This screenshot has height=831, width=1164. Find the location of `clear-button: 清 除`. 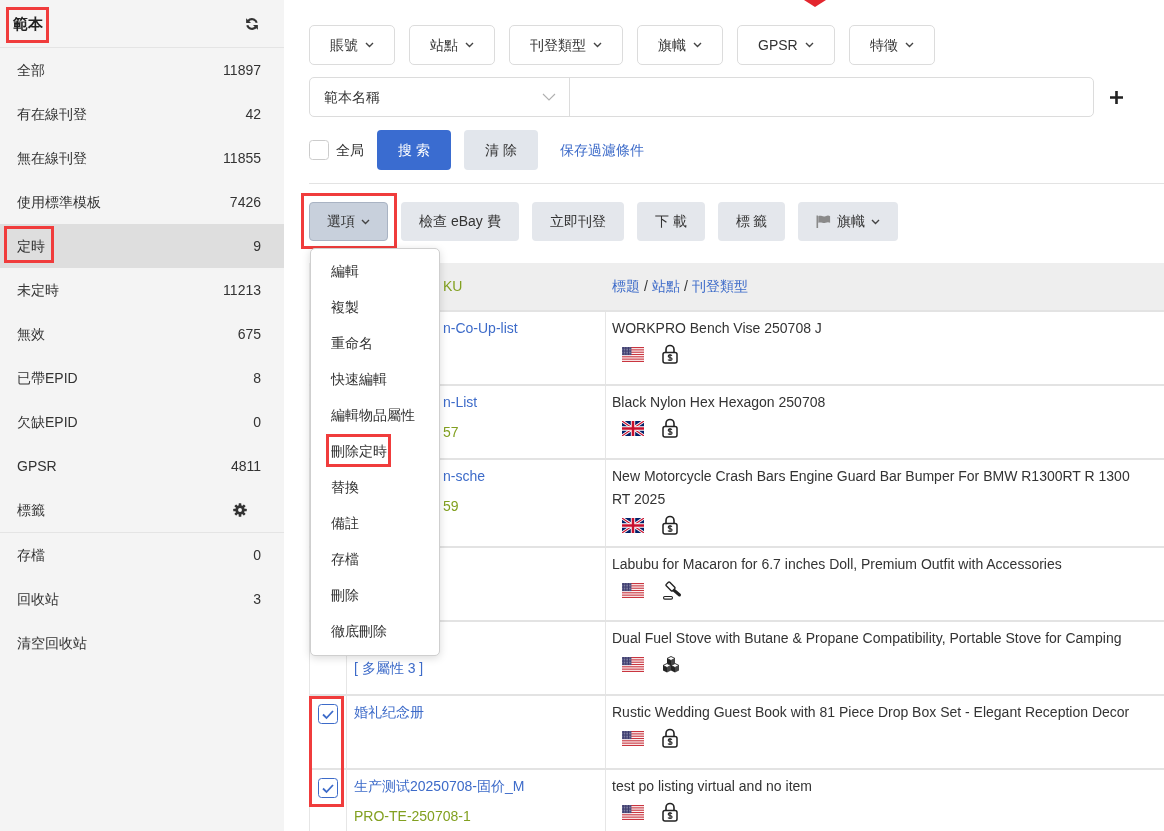

clear-button: 清 除 is located at coordinates (500, 150).